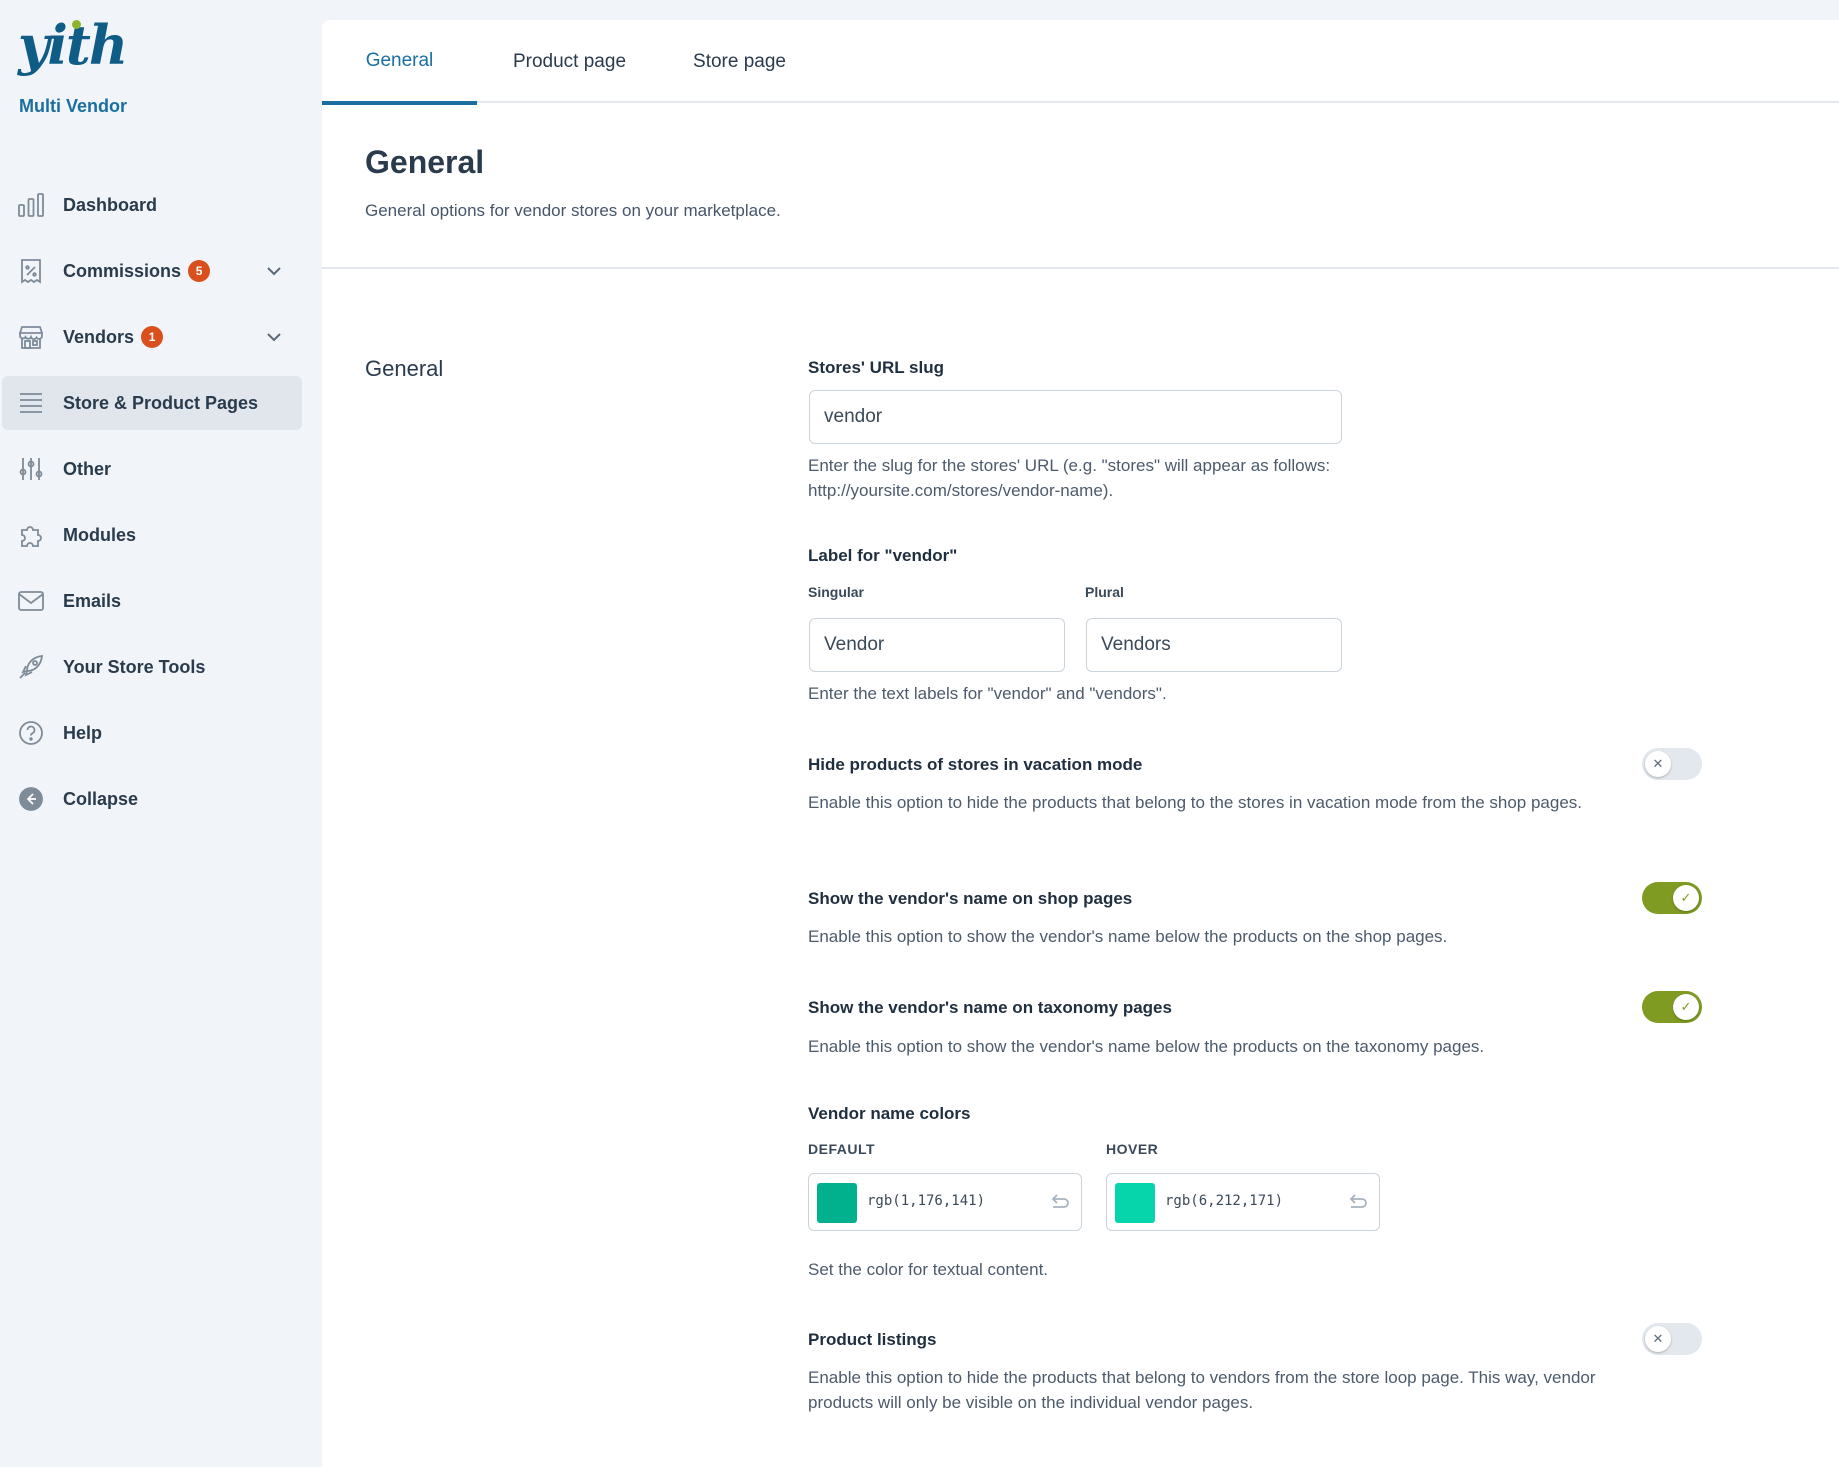 The height and width of the screenshot is (1467, 1839). What do you see at coordinates (1080, 268) in the screenshot?
I see `divider` at bounding box center [1080, 268].